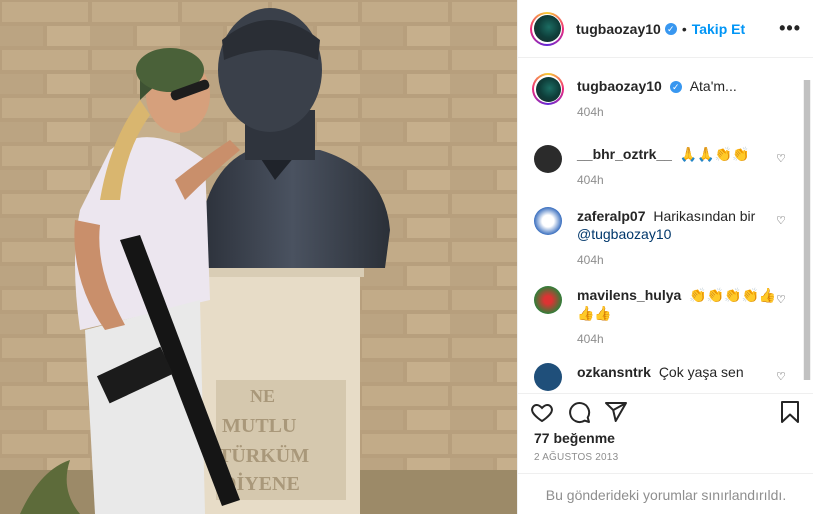 The width and height of the screenshot is (813, 514). What do you see at coordinates (542, 412) in the screenshot?
I see `heart-icon` at bounding box center [542, 412].